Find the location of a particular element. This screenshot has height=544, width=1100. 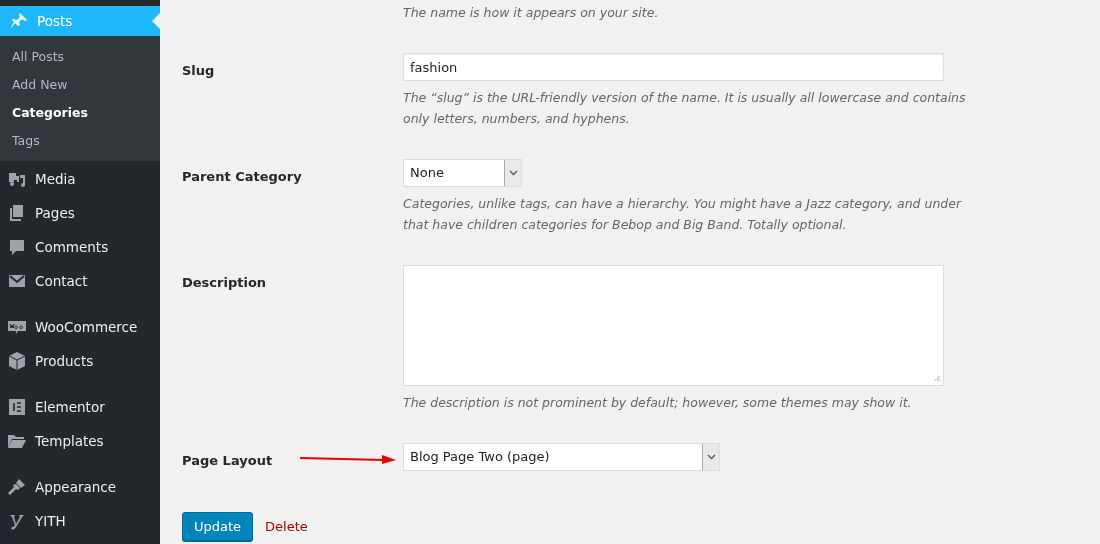

speech-bubble-icon is located at coordinates (17, 247).